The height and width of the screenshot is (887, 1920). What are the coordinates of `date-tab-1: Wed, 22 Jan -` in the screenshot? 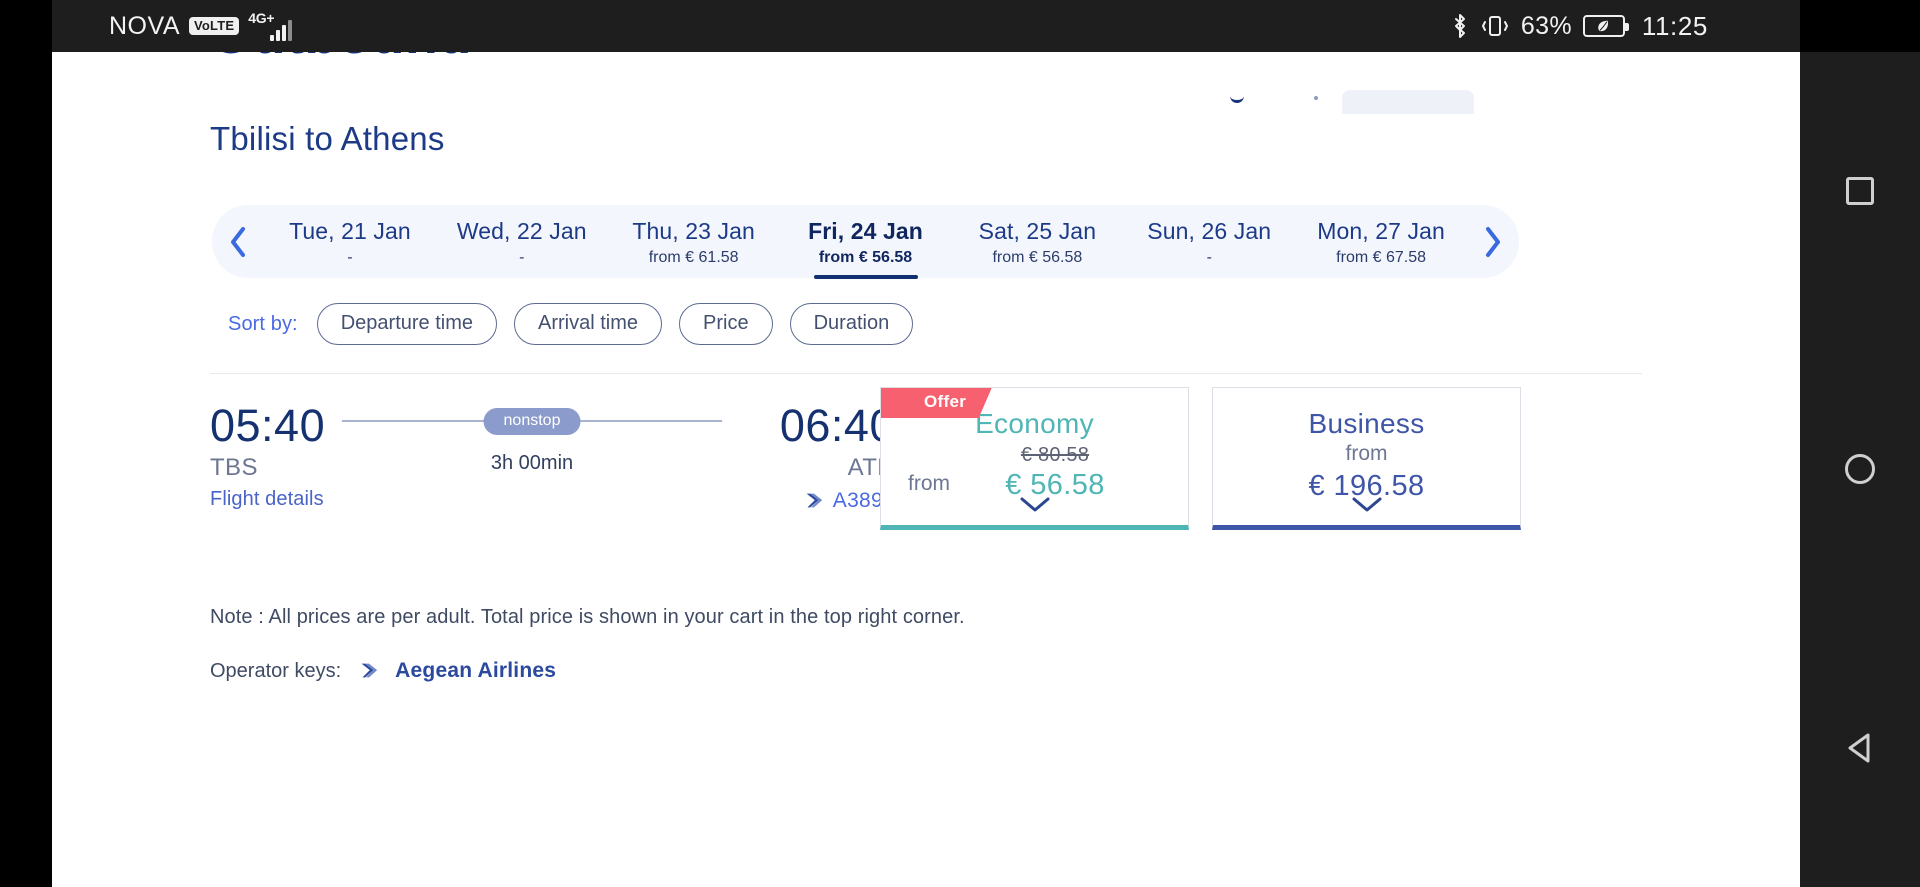 It's located at (522, 241).